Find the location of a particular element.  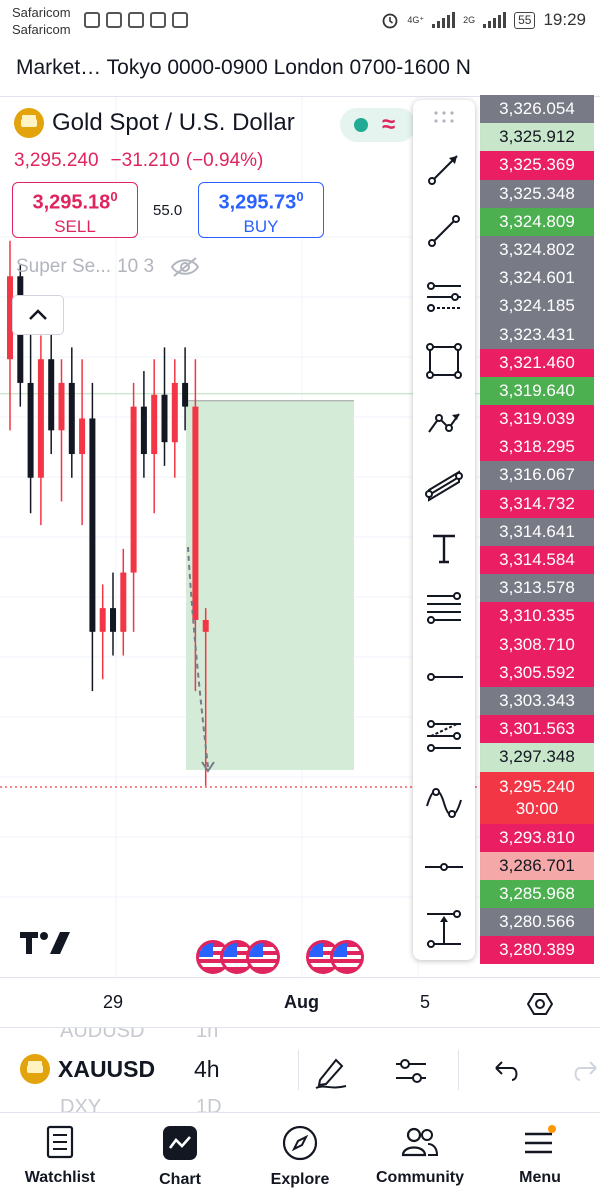

price-tag: 3,314.641 is located at coordinates (537, 531).